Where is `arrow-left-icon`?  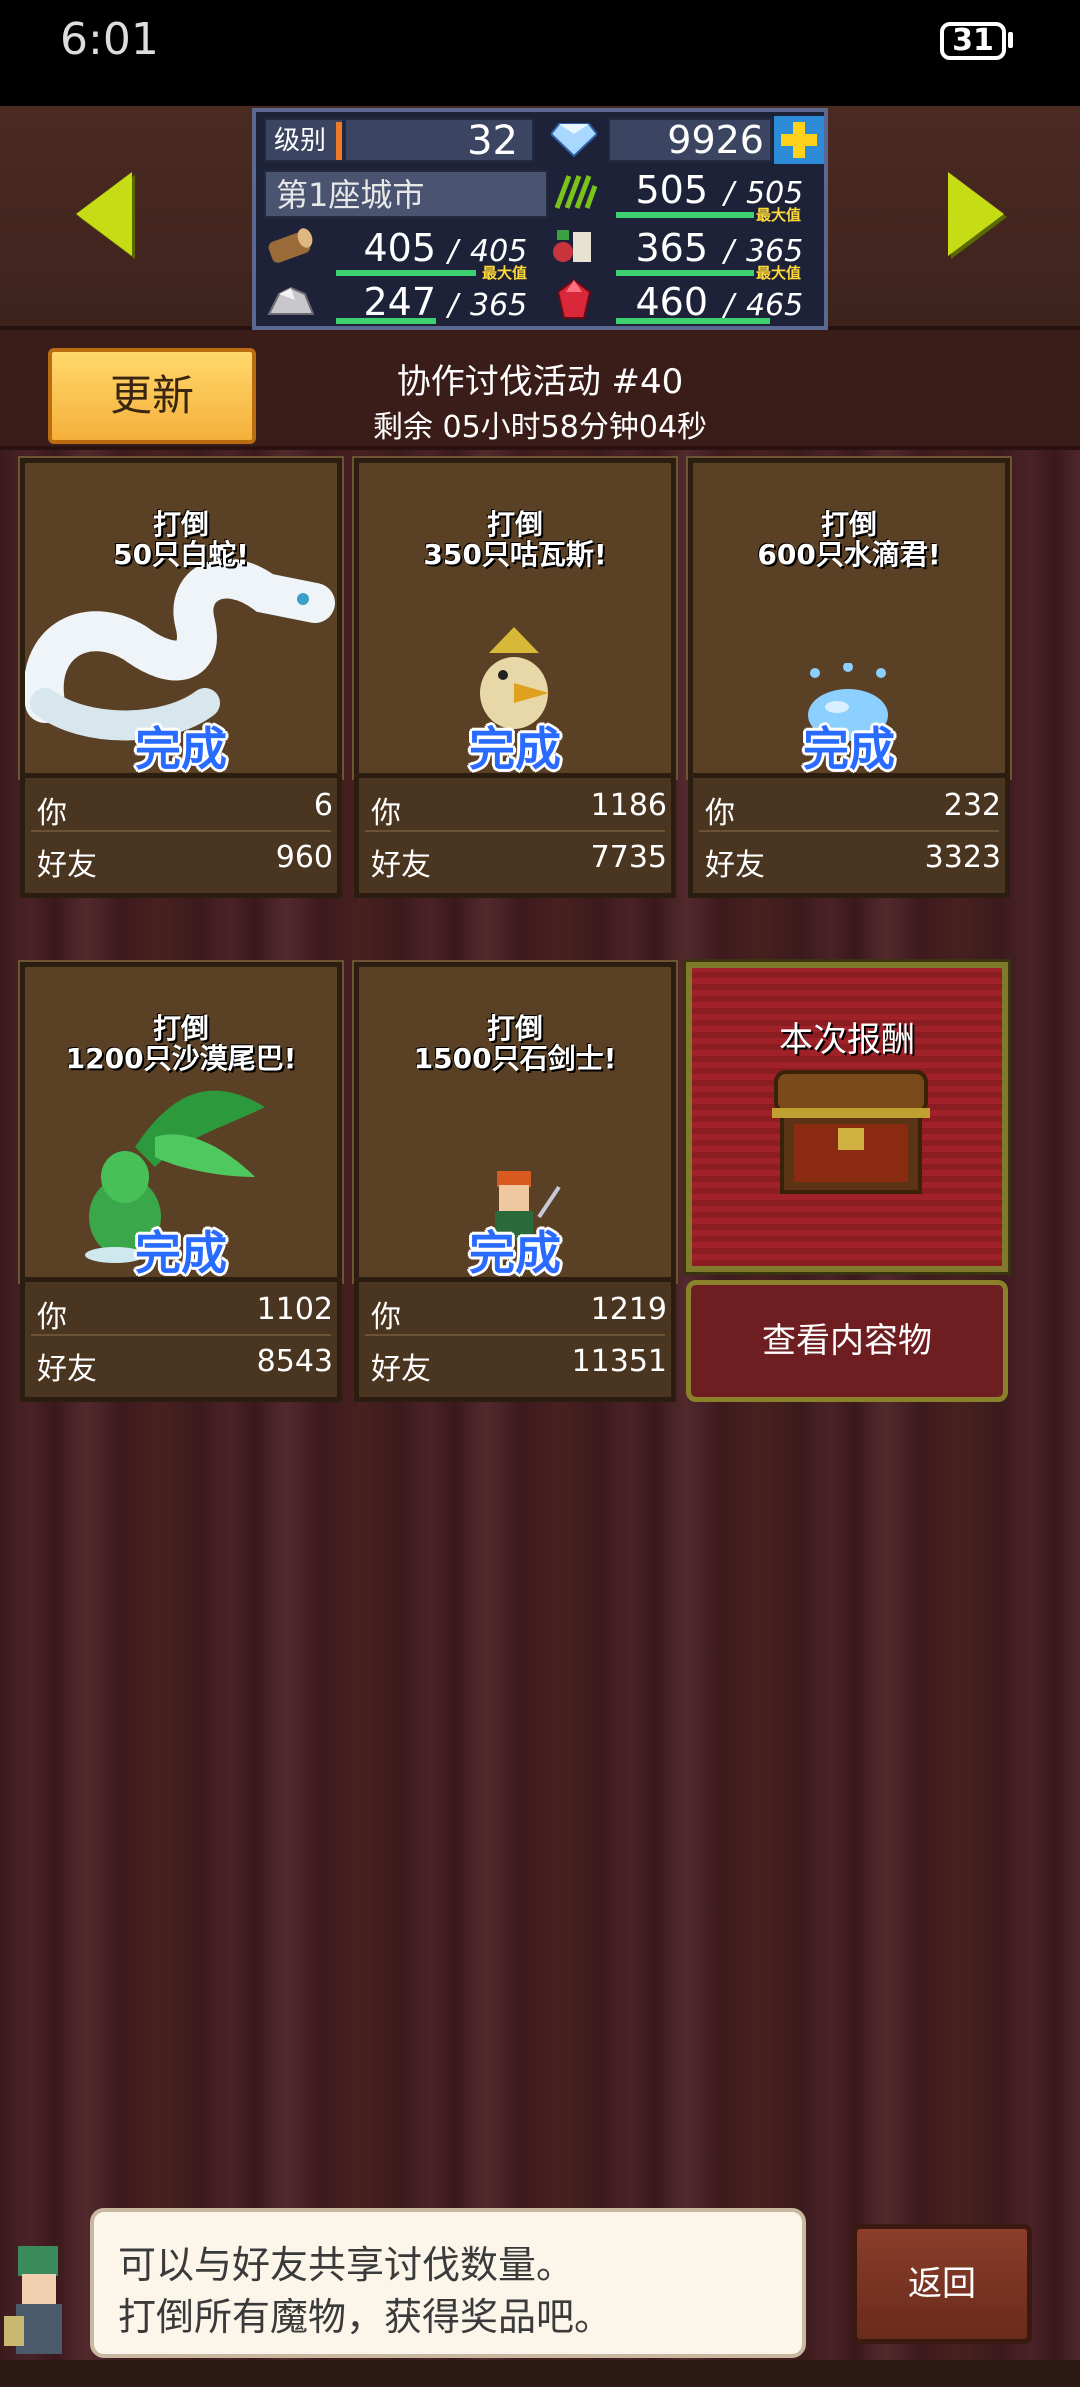 arrow-left-icon is located at coordinates (104, 214).